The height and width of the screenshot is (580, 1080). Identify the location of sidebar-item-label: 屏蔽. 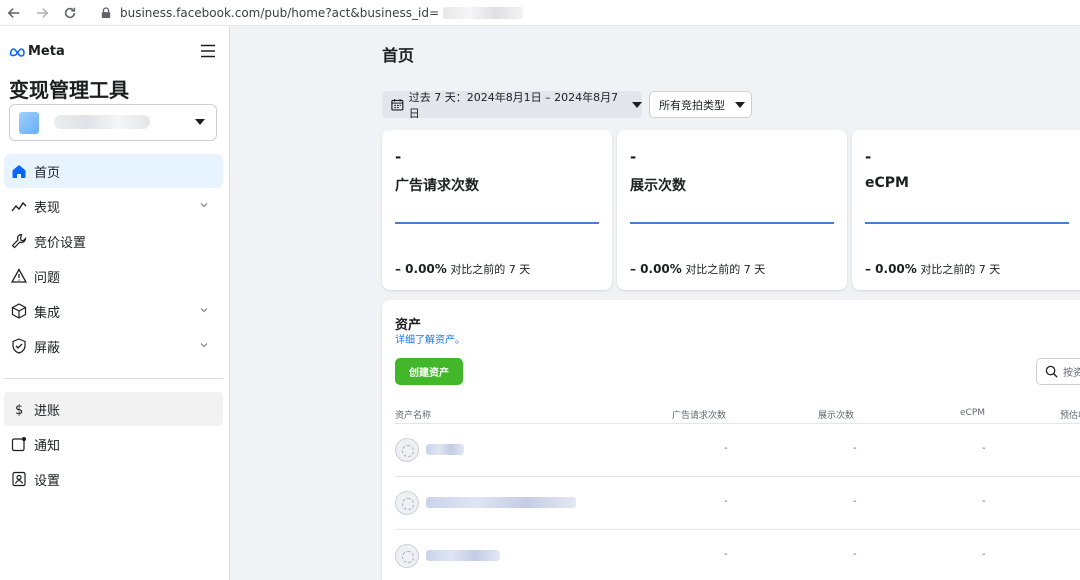
(47, 348).